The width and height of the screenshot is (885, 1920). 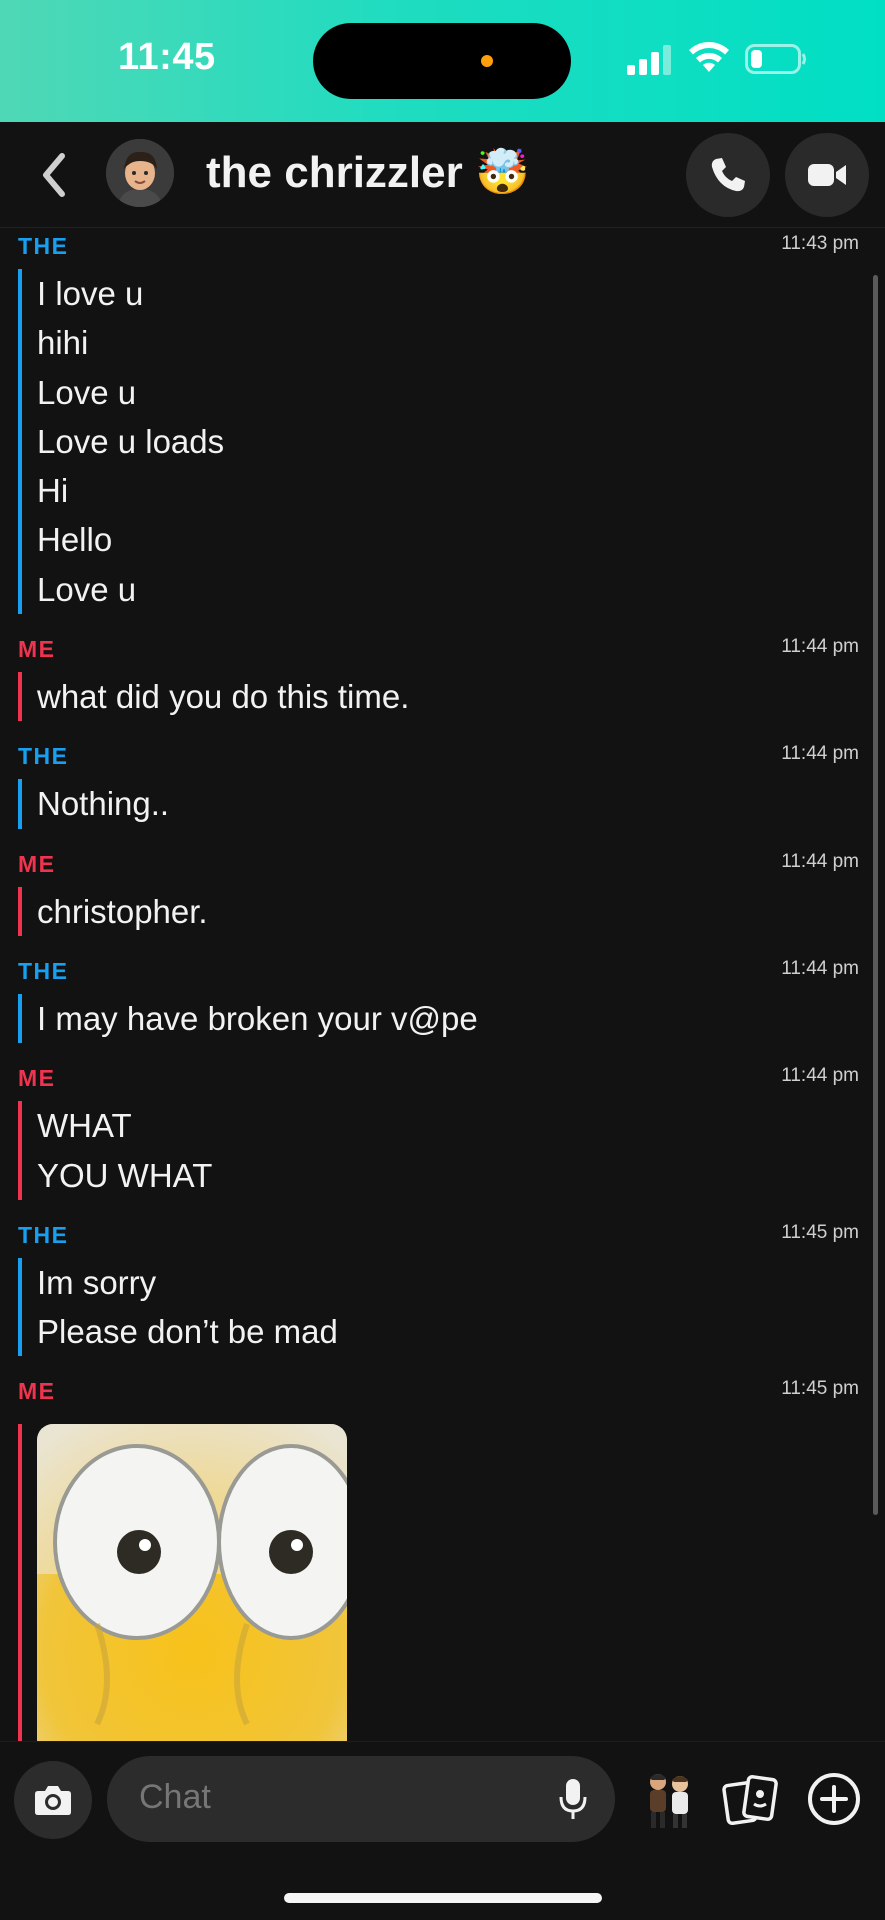 What do you see at coordinates (649, 60) in the screenshot?
I see `cellular-signal-icon` at bounding box center [649, 60].